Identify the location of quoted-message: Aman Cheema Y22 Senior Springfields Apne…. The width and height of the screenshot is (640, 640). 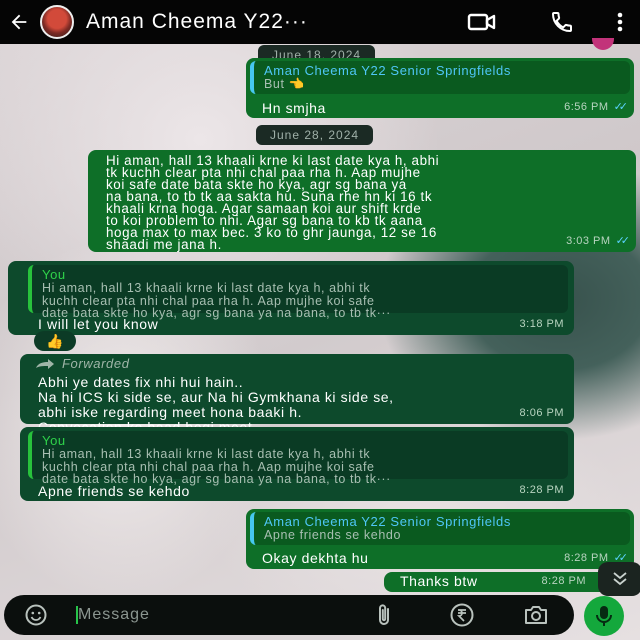
(440, 528).